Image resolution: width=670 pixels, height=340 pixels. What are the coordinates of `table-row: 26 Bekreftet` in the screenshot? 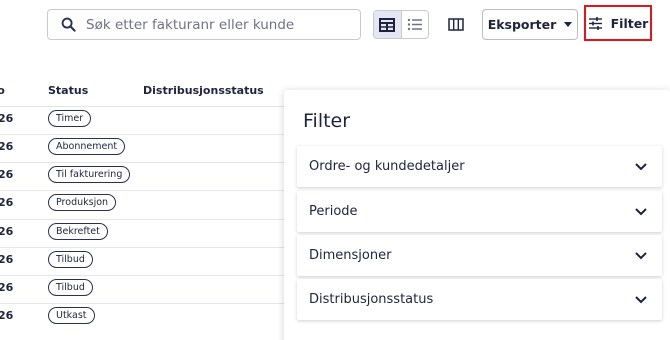 It's located at (145, 230).